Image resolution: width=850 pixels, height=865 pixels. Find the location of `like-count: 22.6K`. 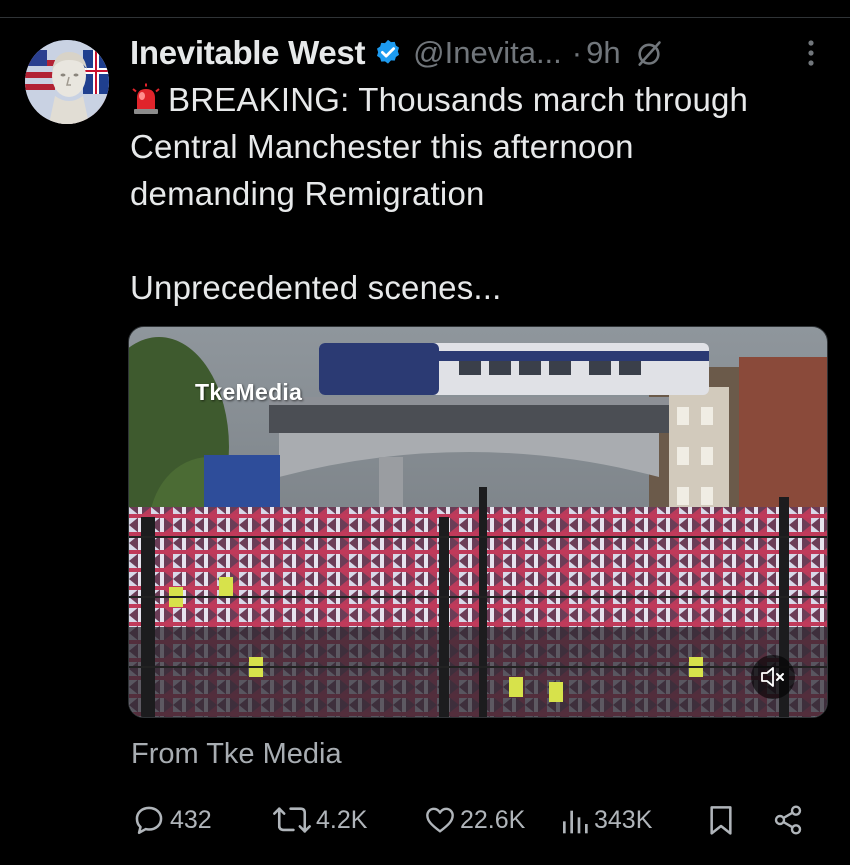

like-count: 22.6K is located at coordinates (493, 819).